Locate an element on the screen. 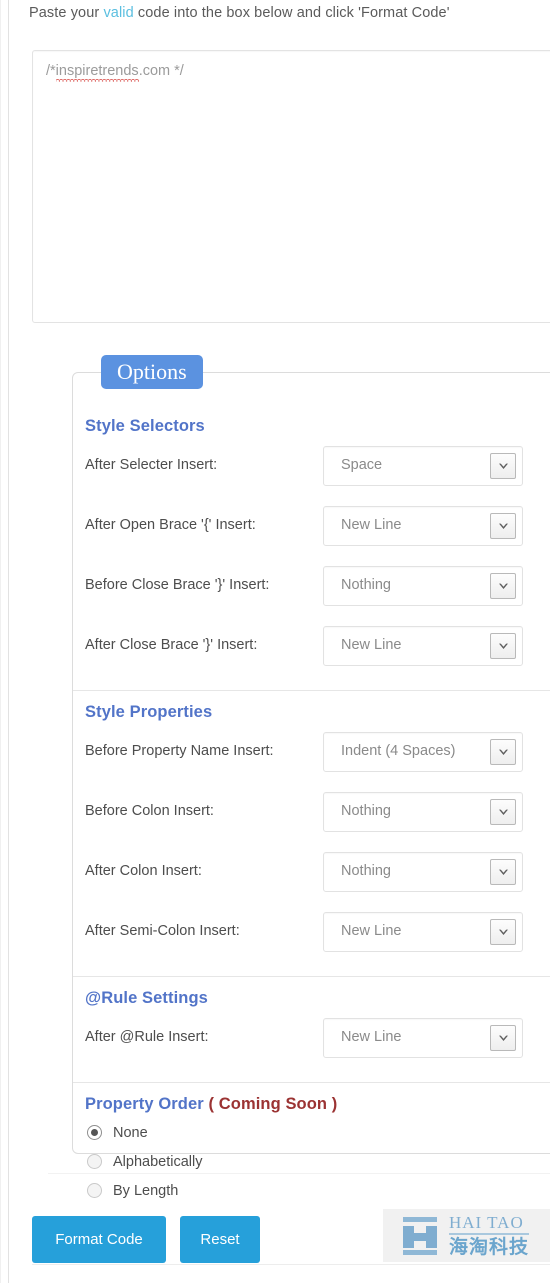 The width and height of the screenshot is (550, 1283). option-label: After Open Brace '{' Insert: is located at coordinates (170, 525).